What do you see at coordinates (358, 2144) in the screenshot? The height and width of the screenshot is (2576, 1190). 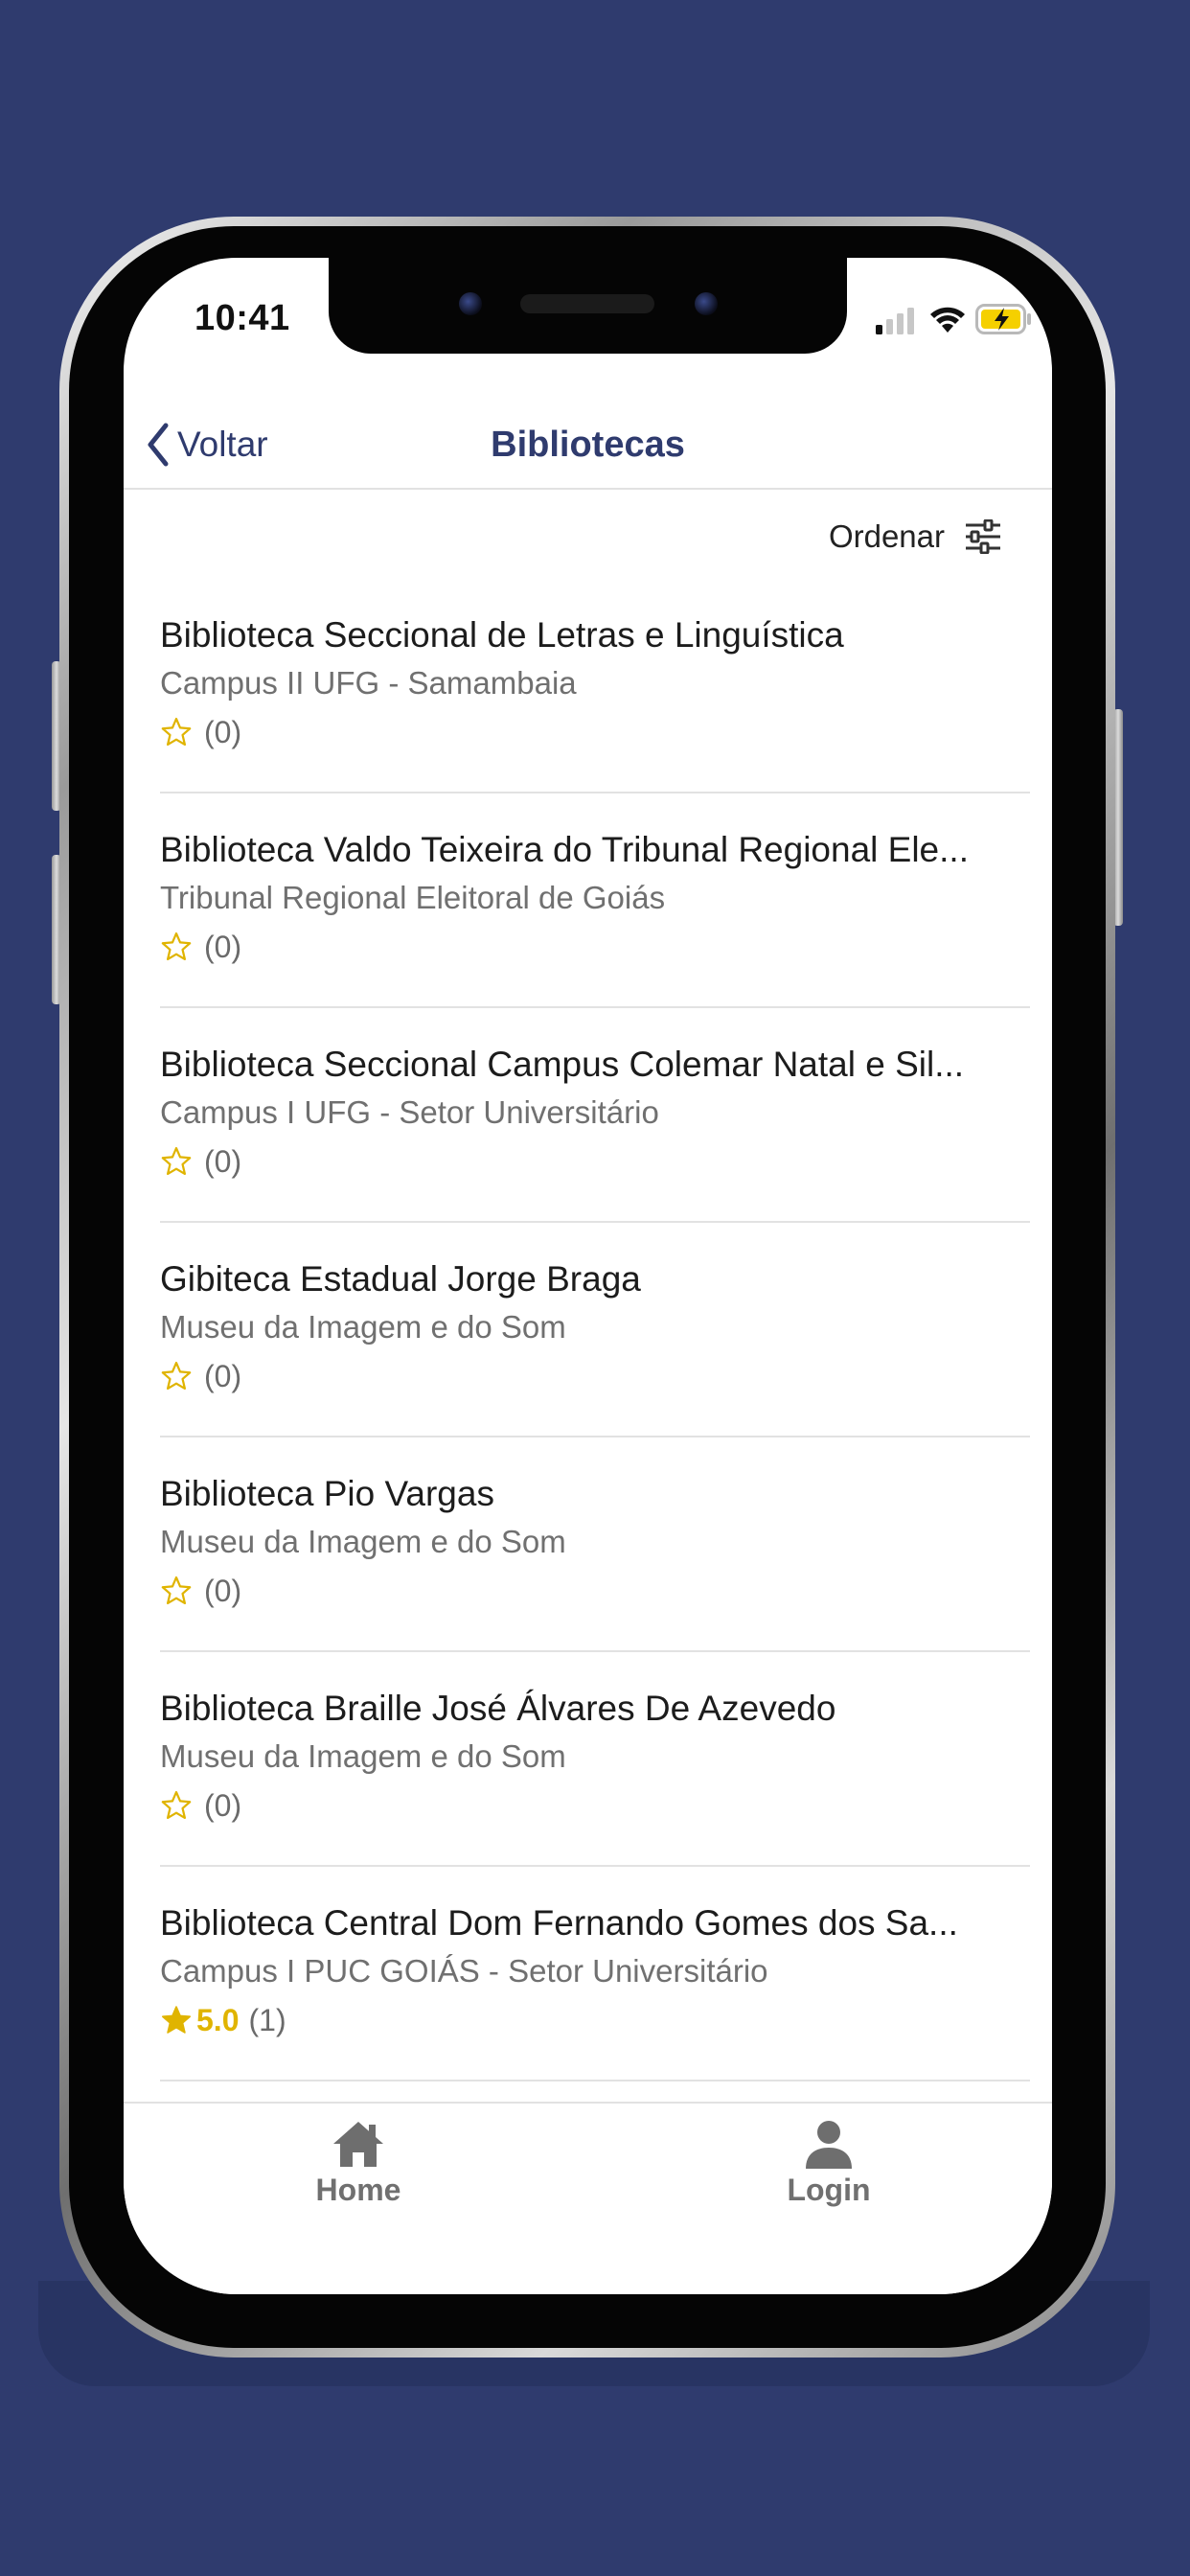 I see `home-icon` at bounding box center [358, 2144].